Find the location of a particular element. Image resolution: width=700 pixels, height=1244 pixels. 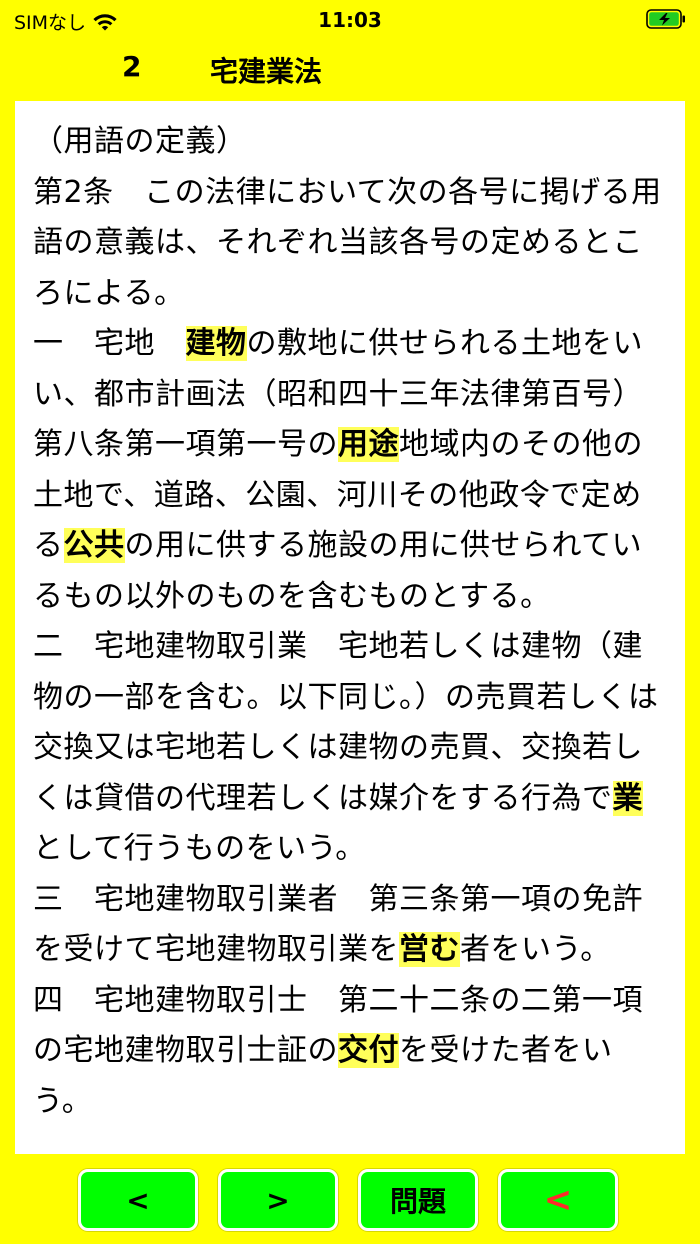

article-text-segment: 者をいう。 is located at coordinates (535, 949).